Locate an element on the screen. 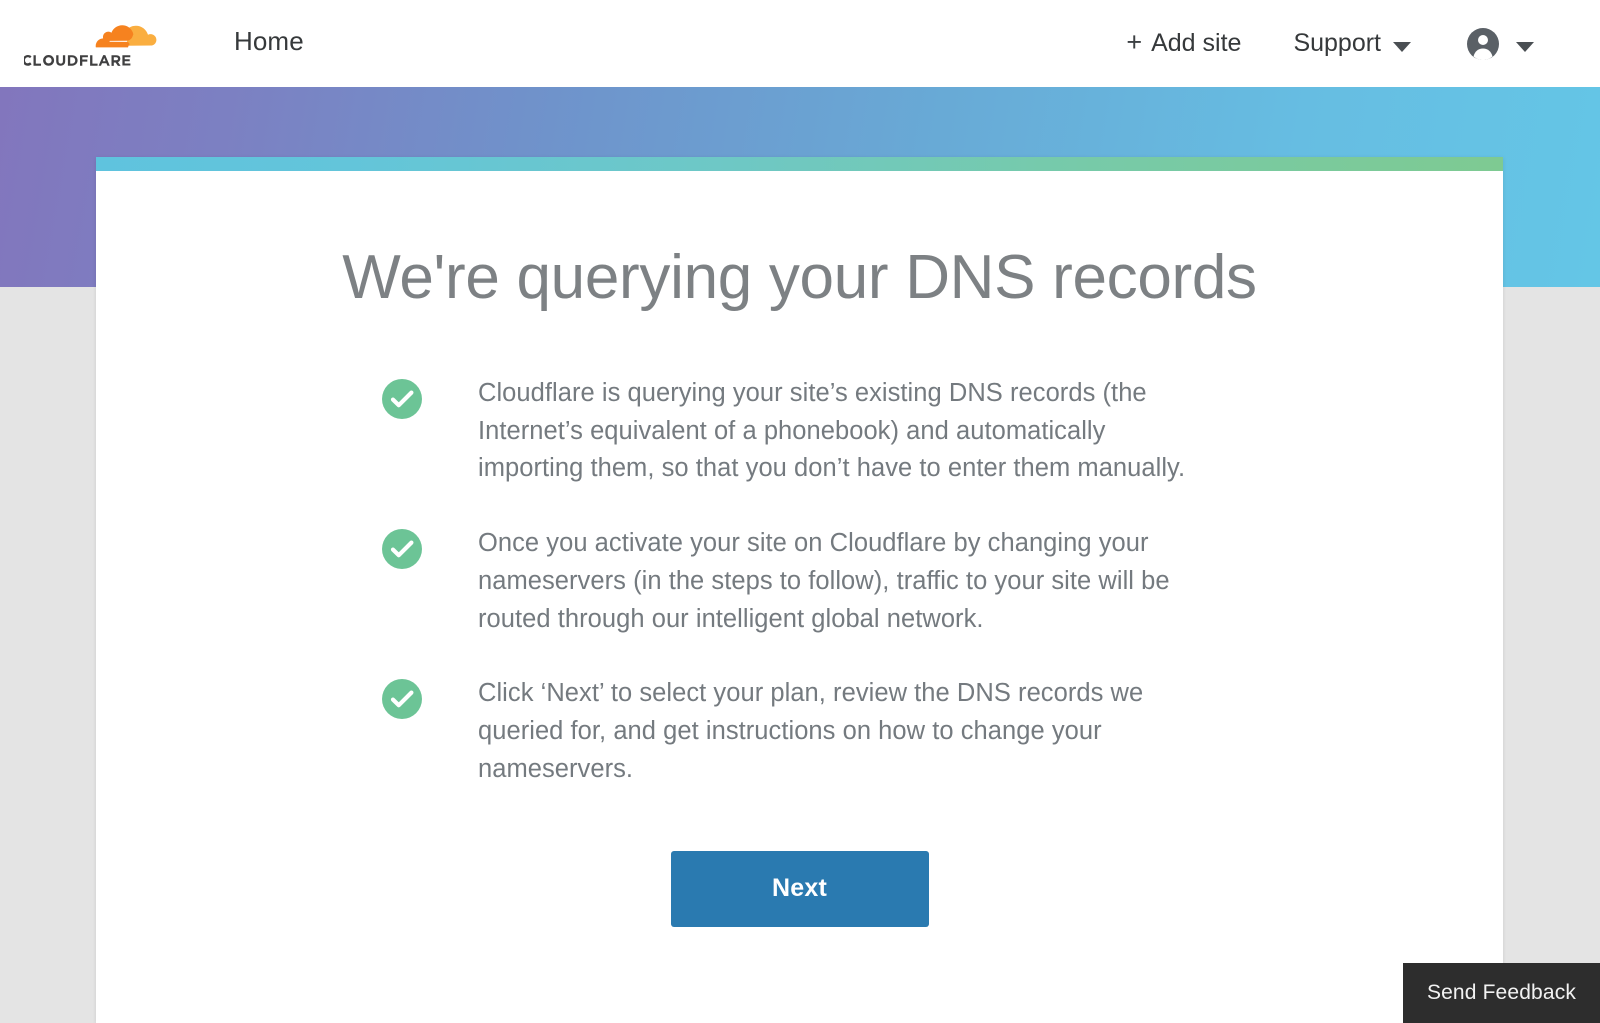  cloudflare-logo is located at coordinates (104, 40).